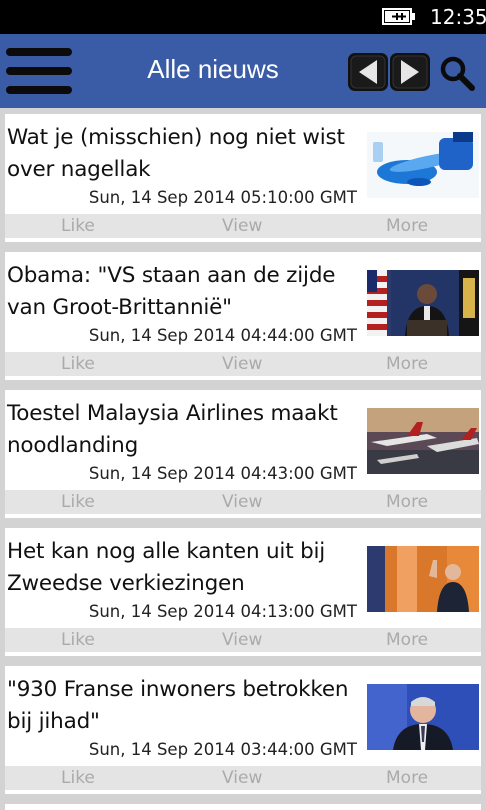 The image size is (486, 810). What do you see at coordinates (213, 69) in the screenshot?
I see `page-title: Alle nieuws` at bounding box center [213, 69].